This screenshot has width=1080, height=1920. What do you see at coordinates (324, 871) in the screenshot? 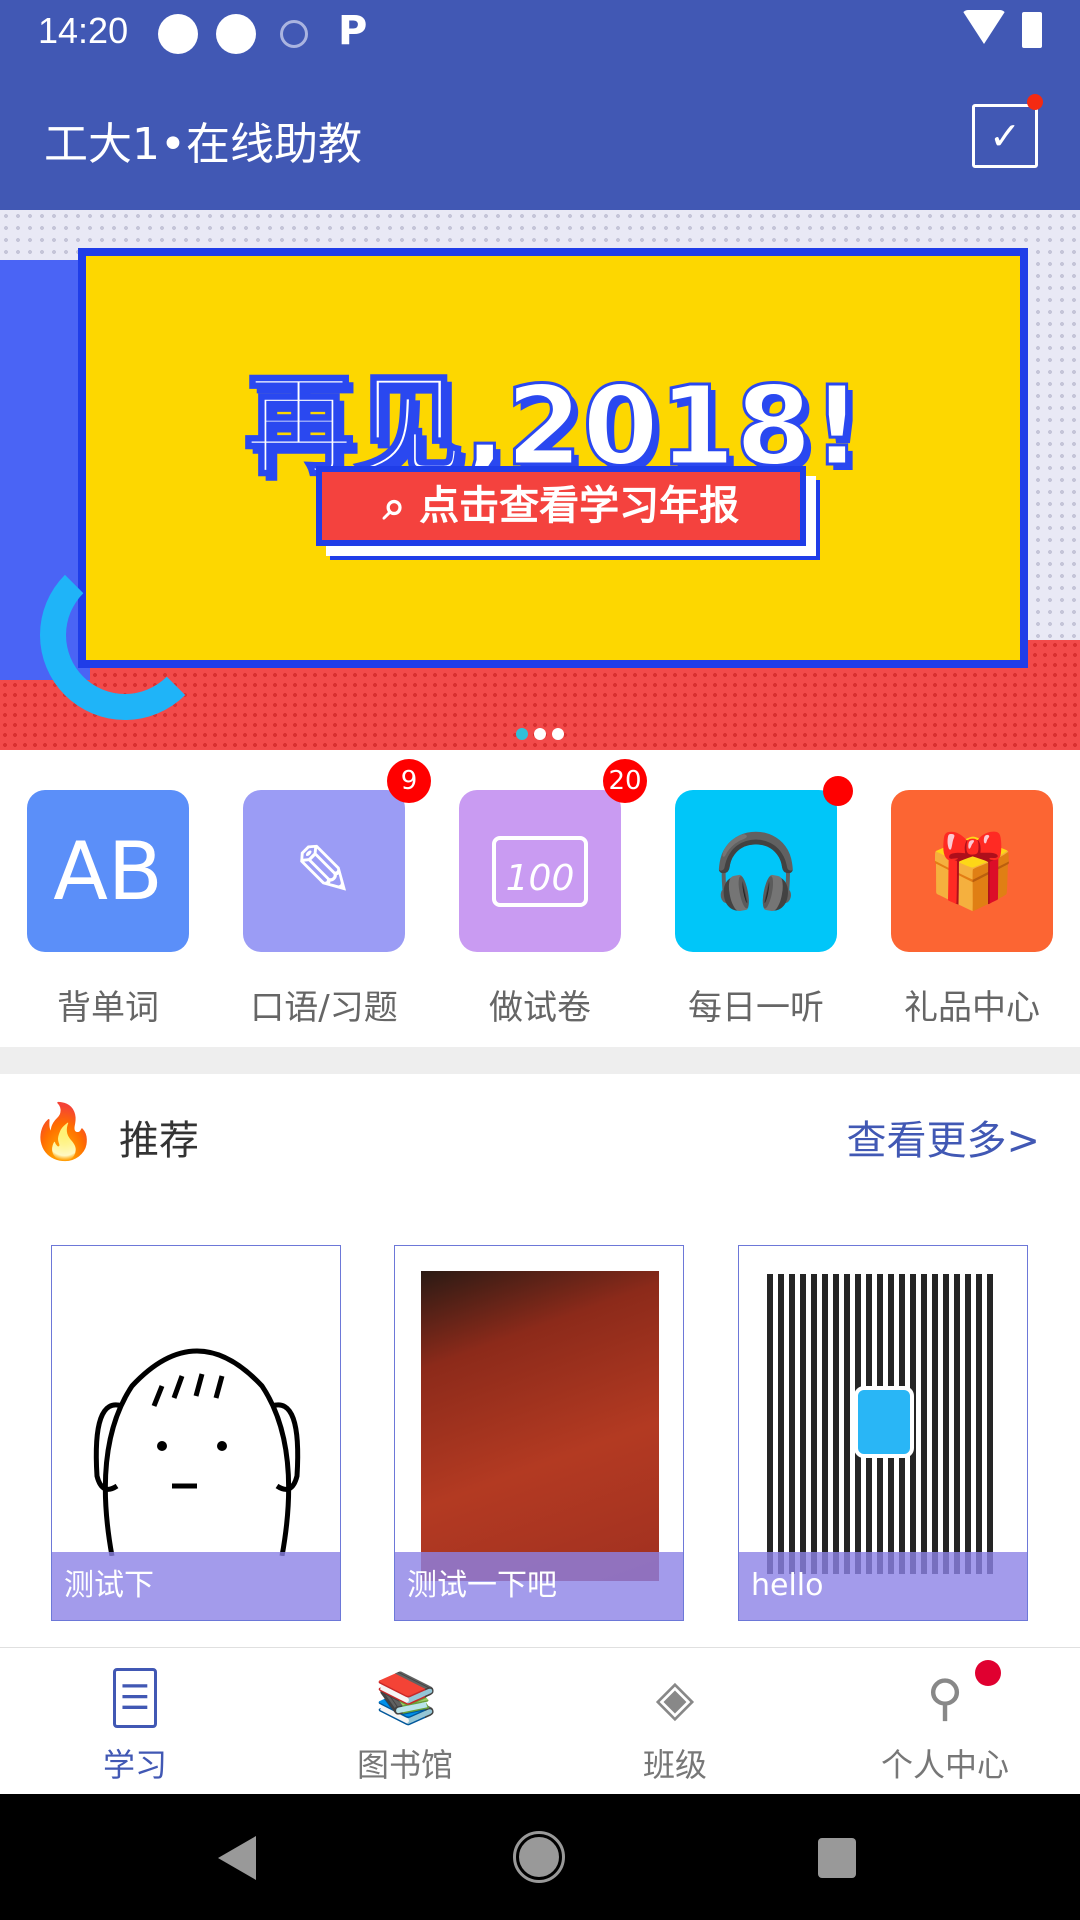
I see `pencil-icon: ✎` at bounding box center [324, 871].